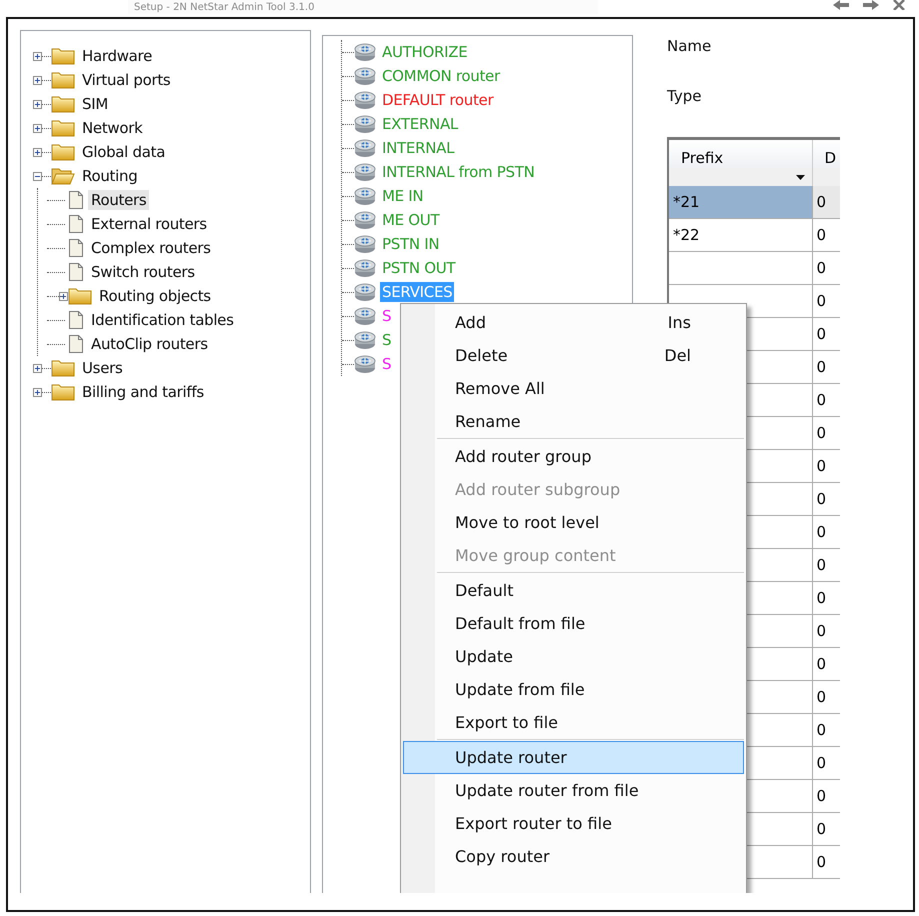 This screenshot has width=919, height=916. What do you see at coordinates (119, 200) in the screenshot?
I see `tree-item: Routers` at bounding box center [119, 200].